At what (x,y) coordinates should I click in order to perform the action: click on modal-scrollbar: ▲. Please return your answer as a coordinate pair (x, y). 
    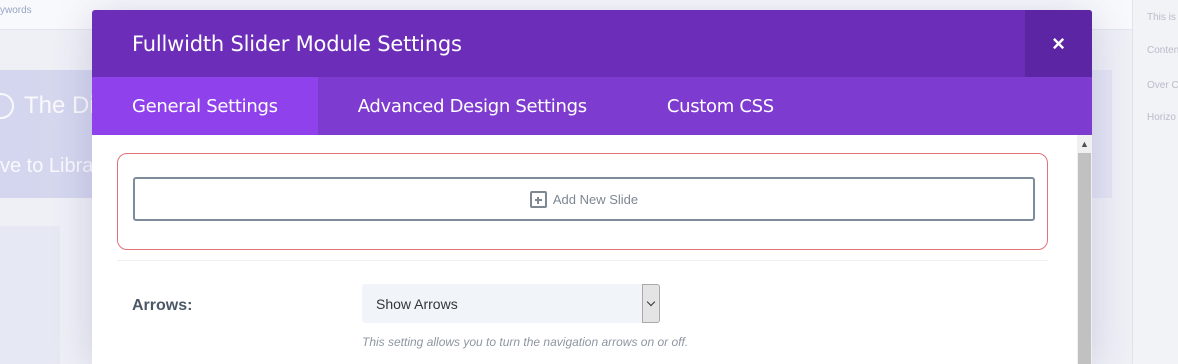
    Looking at the image, I should click on (1084, 249).